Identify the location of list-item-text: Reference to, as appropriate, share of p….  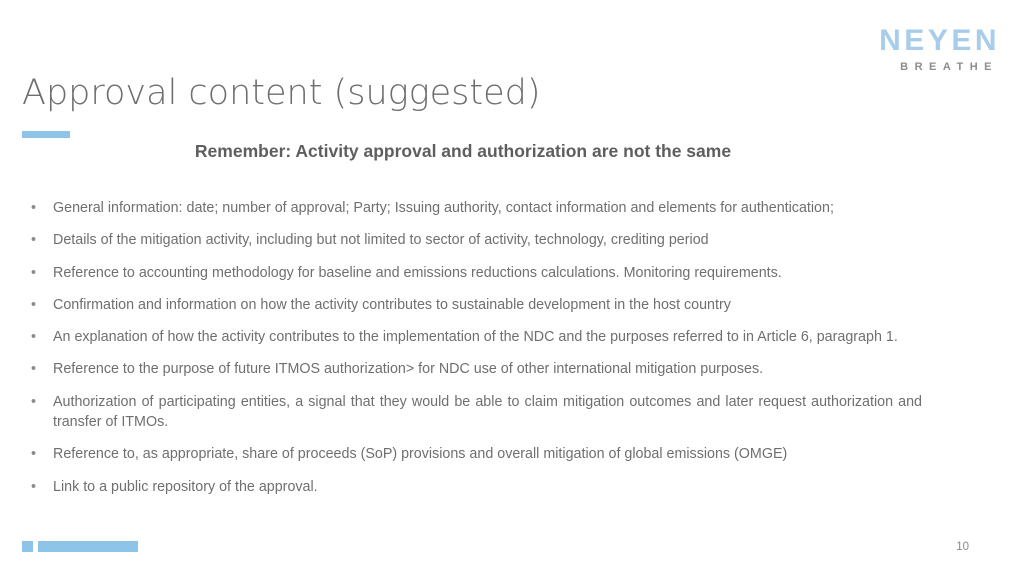
(420, 454).